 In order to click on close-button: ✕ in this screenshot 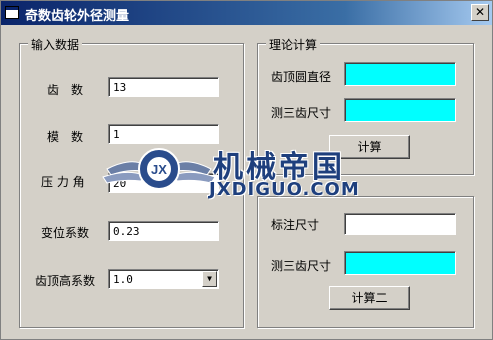, I will do `click(480, 12)`.